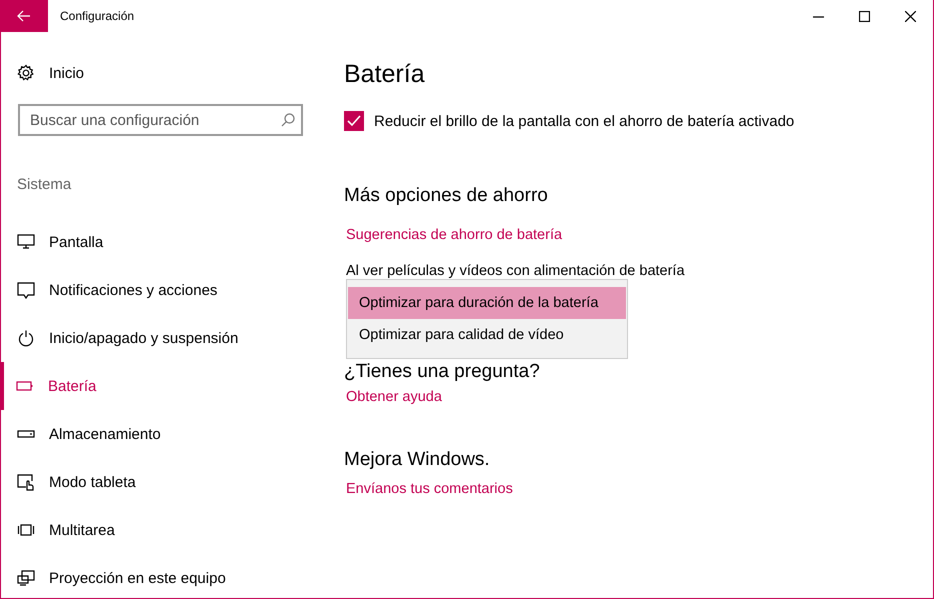  Describe the element at coordinates (44, 185) in the screenshot. I see `section-label: Sistema` at that location.